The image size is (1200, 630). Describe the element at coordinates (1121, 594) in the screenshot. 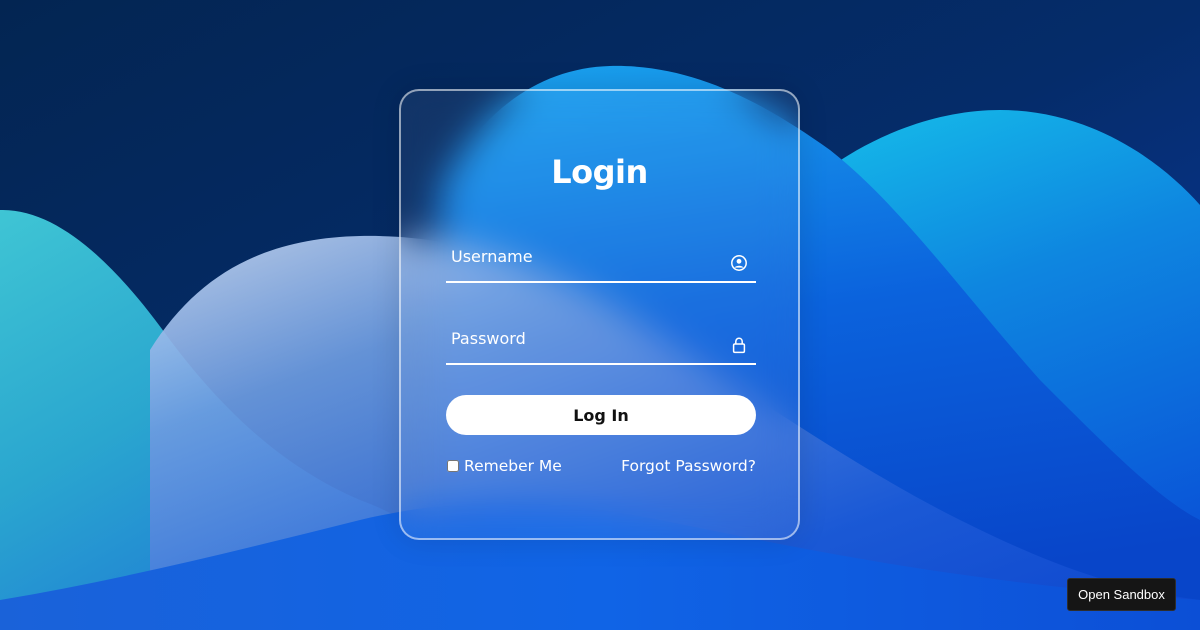

I see `open-sandbox-button: Open Sandbox` at that location.